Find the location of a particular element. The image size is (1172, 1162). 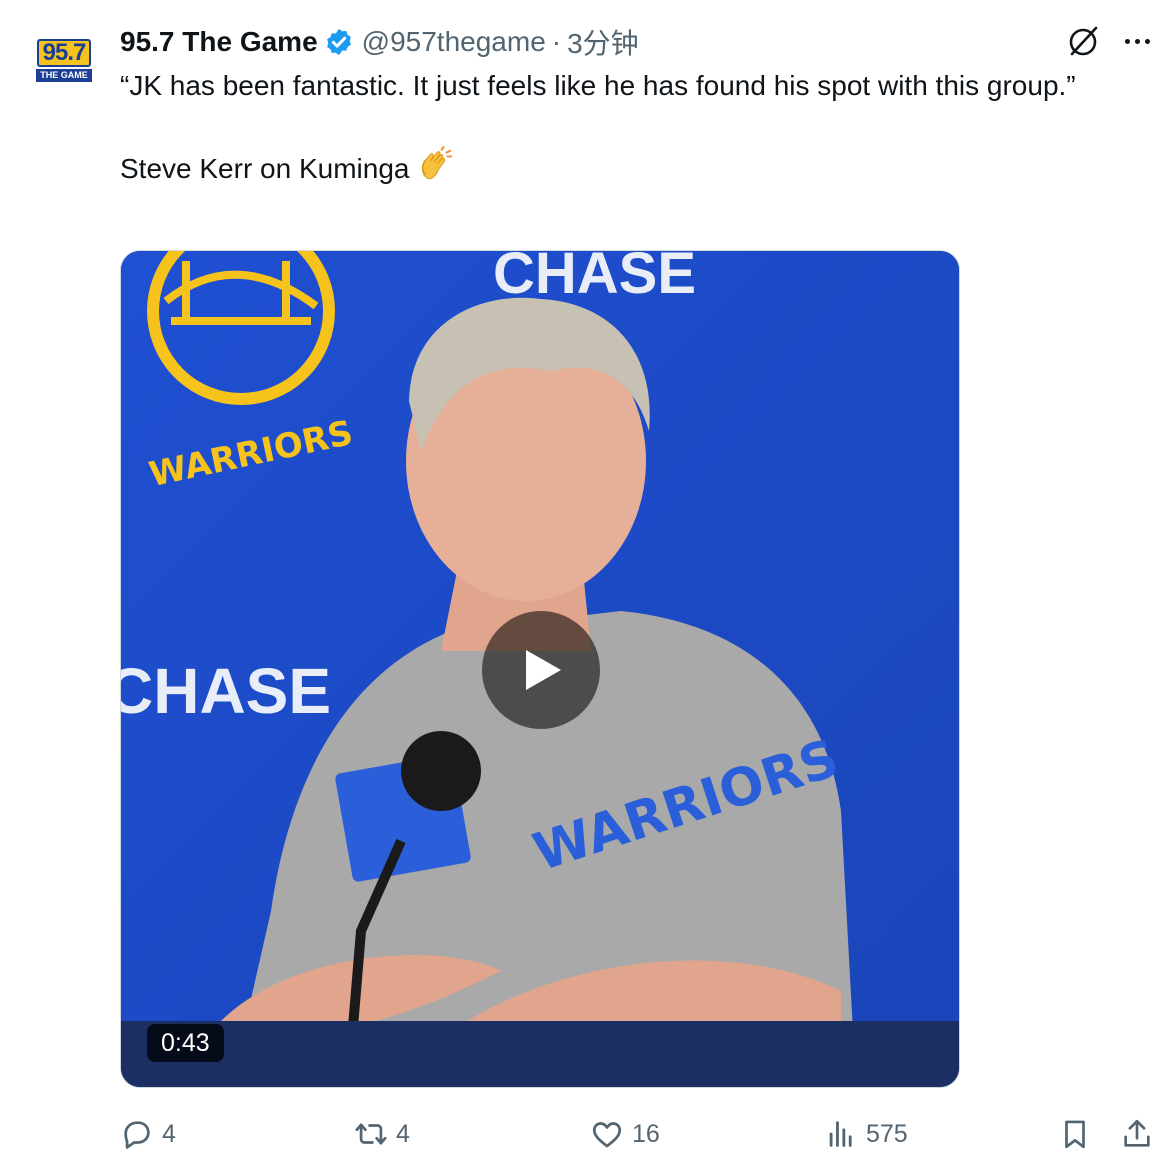

grok-icon is located at coordinates (1083, 41).